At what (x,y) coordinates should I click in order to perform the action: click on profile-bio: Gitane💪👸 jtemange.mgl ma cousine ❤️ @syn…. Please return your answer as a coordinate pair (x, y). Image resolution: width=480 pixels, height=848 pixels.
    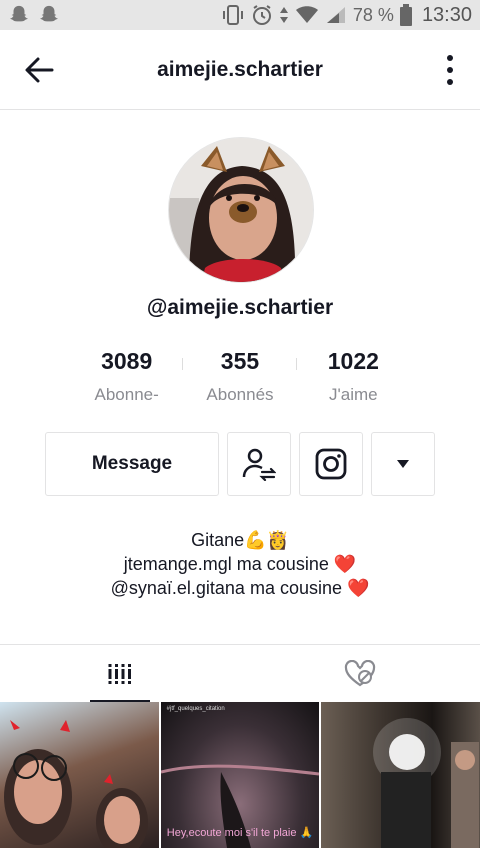
    Looking at the image, I should click on (240, 564).